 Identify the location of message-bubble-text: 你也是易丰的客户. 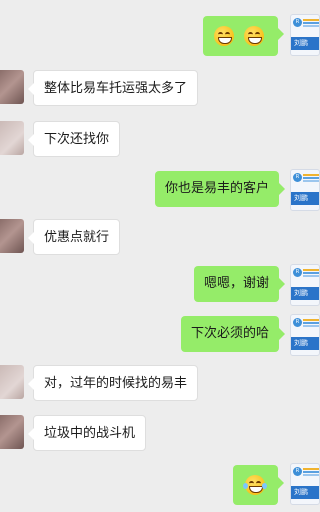
(220, 189).